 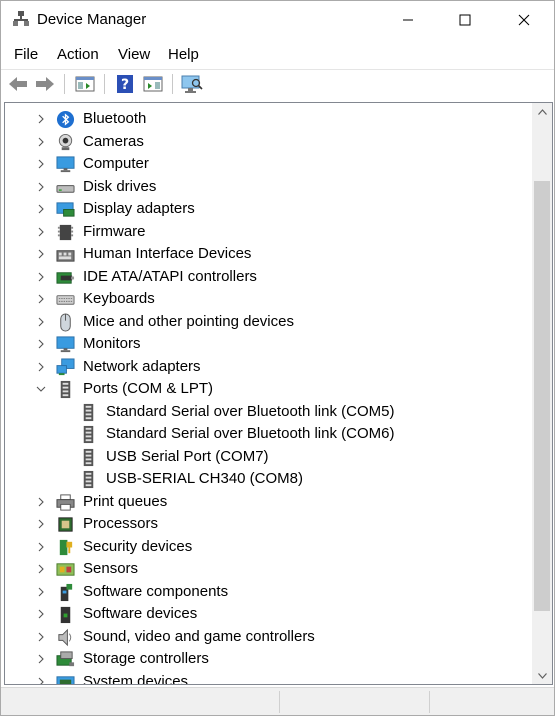 I want to click on tree-item-label: Computer, so click(x=116, y=163).